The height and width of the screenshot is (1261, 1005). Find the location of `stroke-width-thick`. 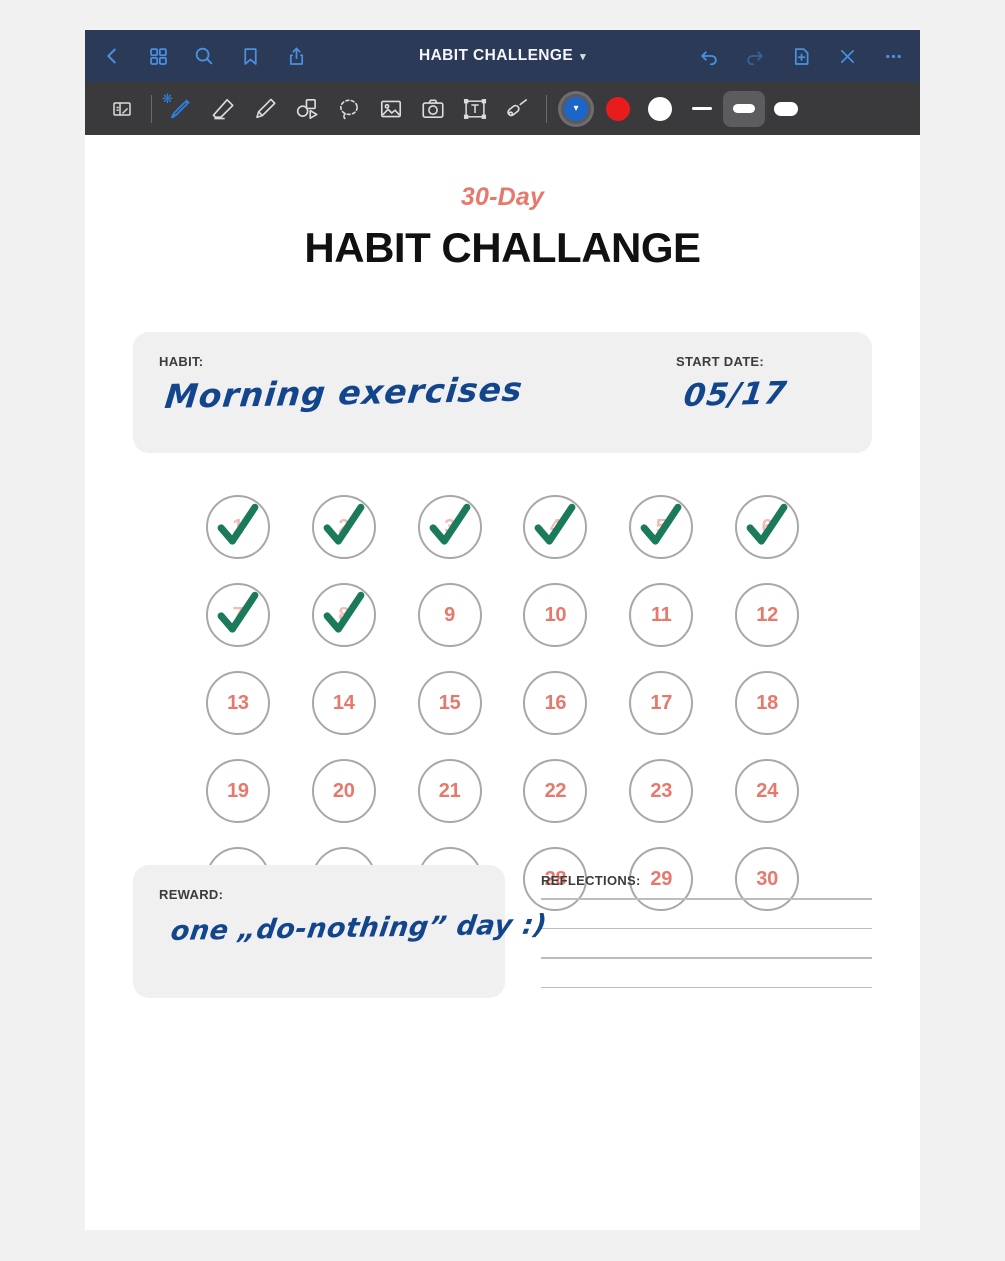

stroke-width-thick is located at coordinates (786, 109).